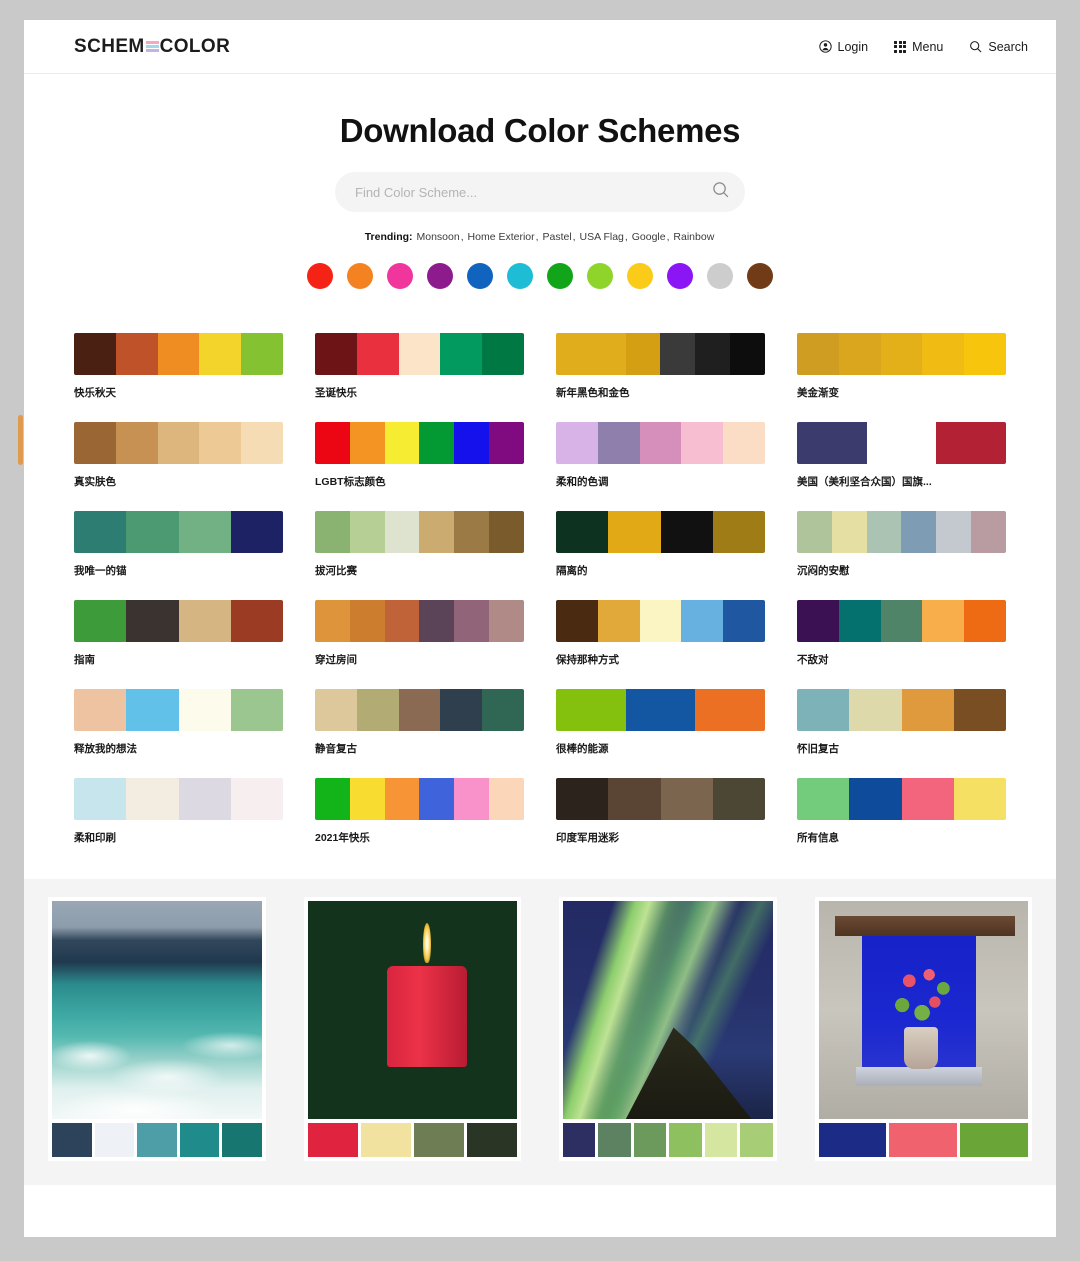 The image size is (1080, 1261). I want to click on trending-link-usa-flag: USA Flag, so click(602, 237).